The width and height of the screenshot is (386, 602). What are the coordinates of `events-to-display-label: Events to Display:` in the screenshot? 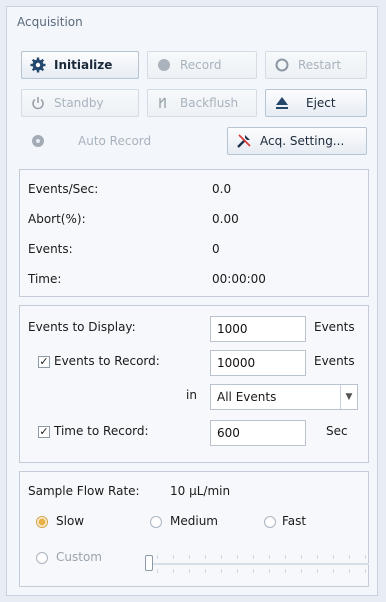 It's located at (82, 327).